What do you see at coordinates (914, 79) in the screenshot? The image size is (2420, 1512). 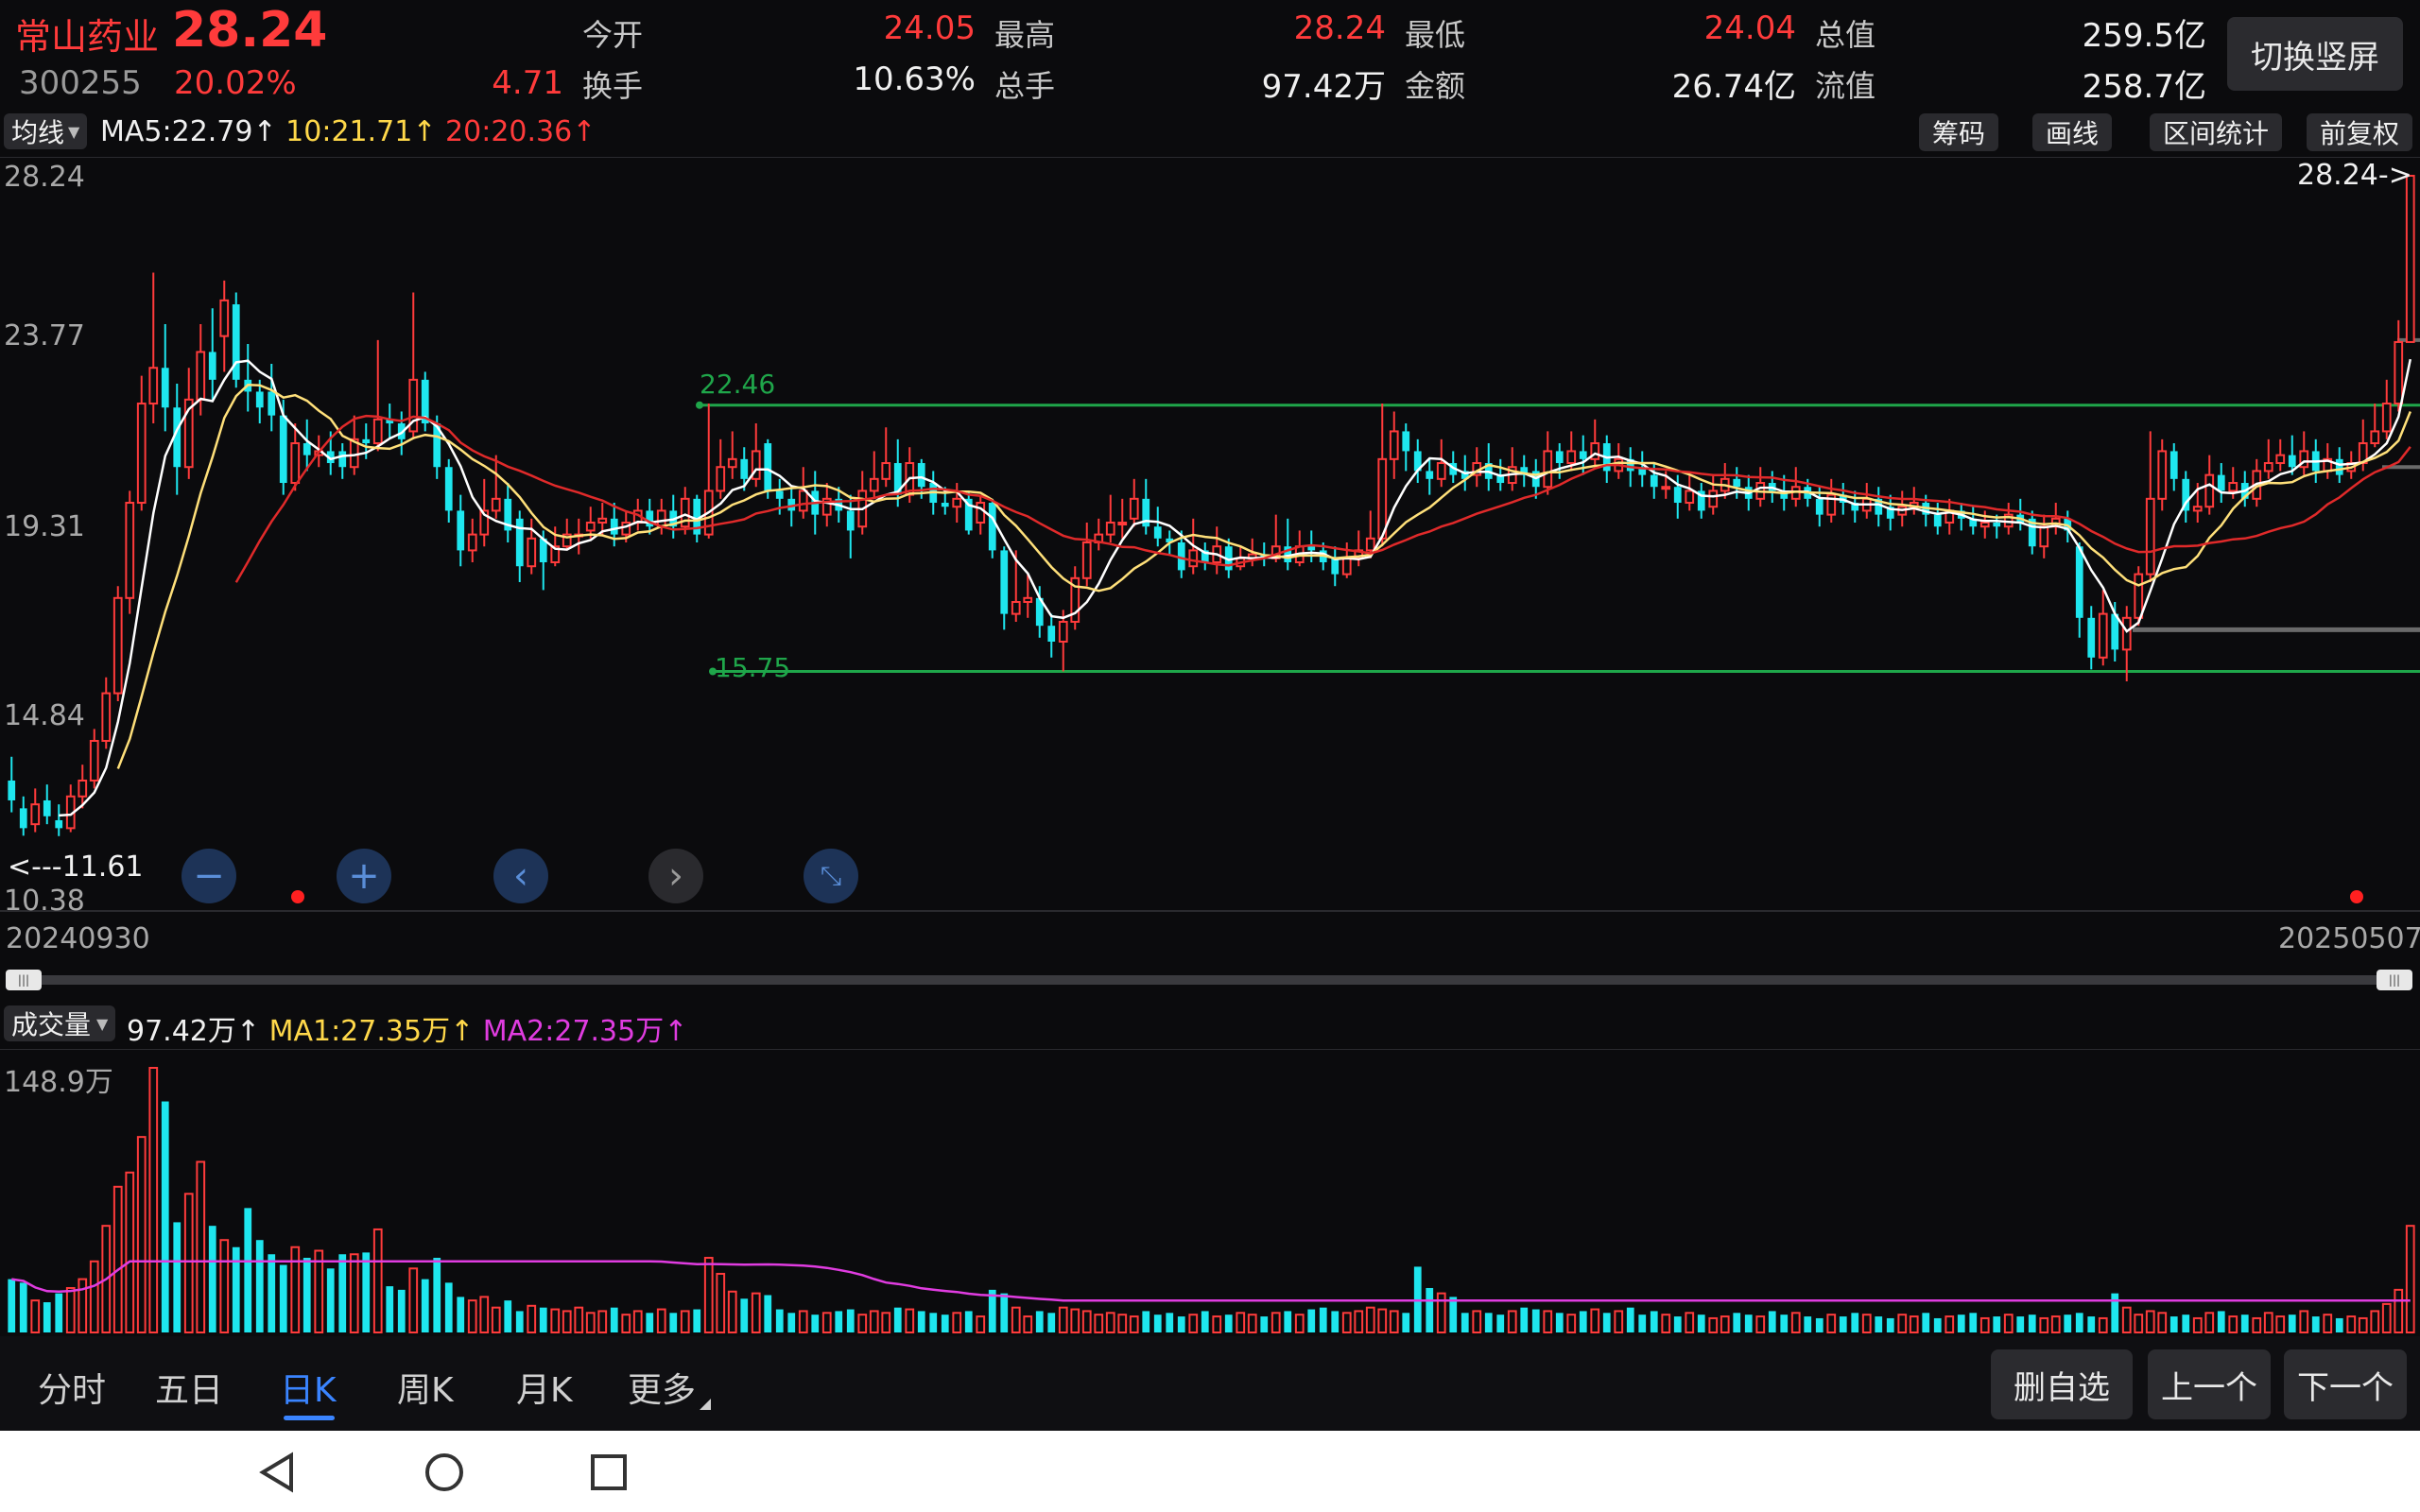 I see `turnover-value: 10.63%` at bounding box center [914, 79].